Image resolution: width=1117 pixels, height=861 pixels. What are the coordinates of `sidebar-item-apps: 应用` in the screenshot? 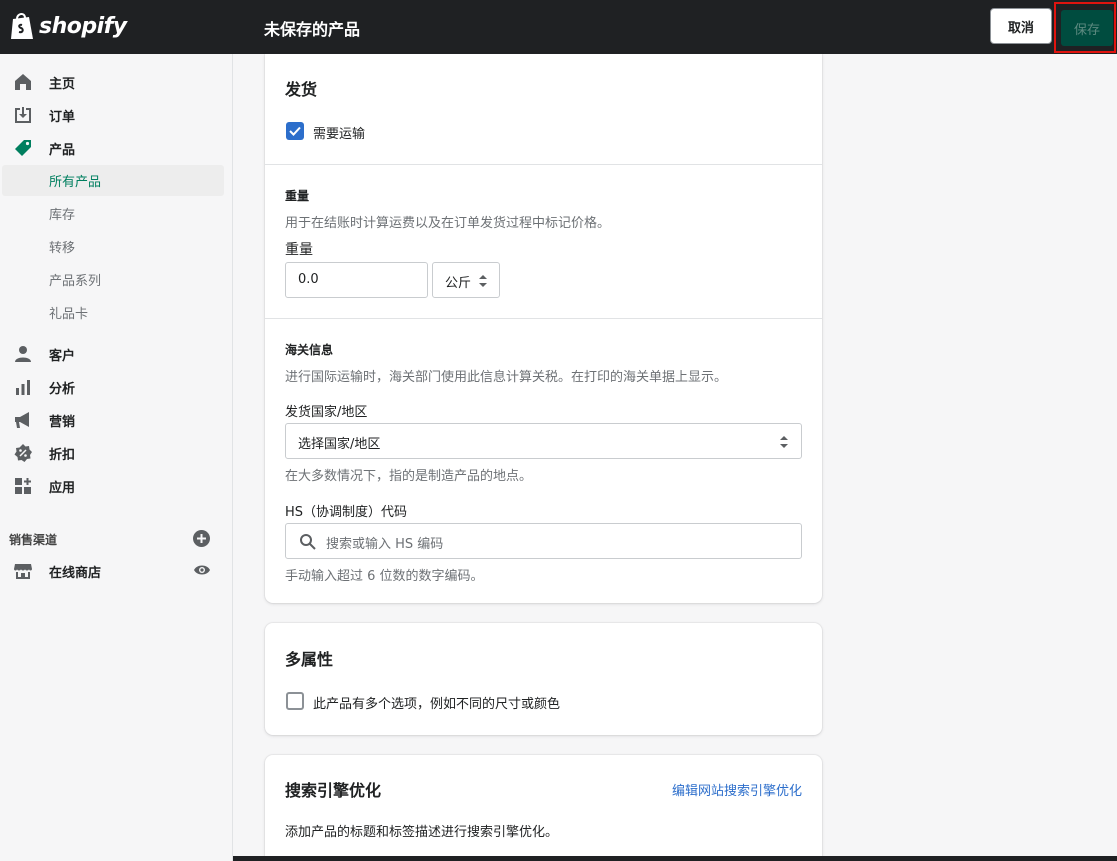 It's located at (116, 486).